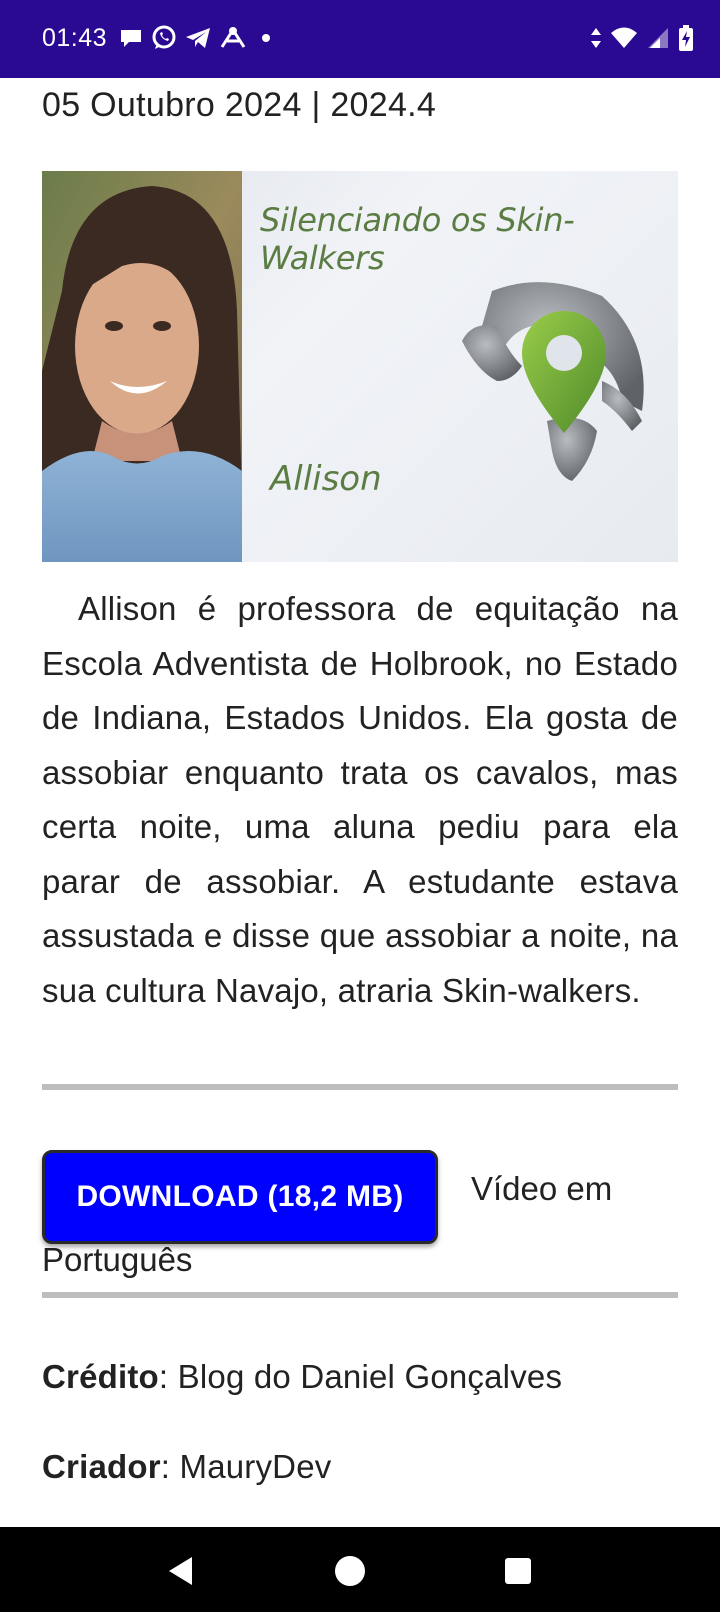  Describe the element at coordinates (75, 38) in the screenshot. I see `status-time: 01:43` at that location.